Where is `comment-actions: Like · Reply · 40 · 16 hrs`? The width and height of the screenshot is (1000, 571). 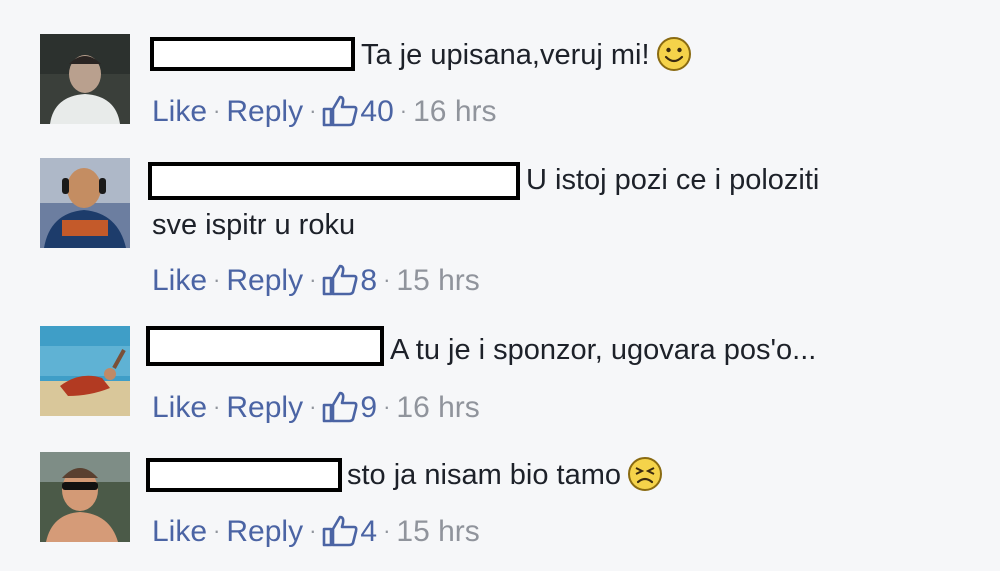 comment-actions: Like · Reply · 40 · 16 hrs is located at coordinates (324, 114).